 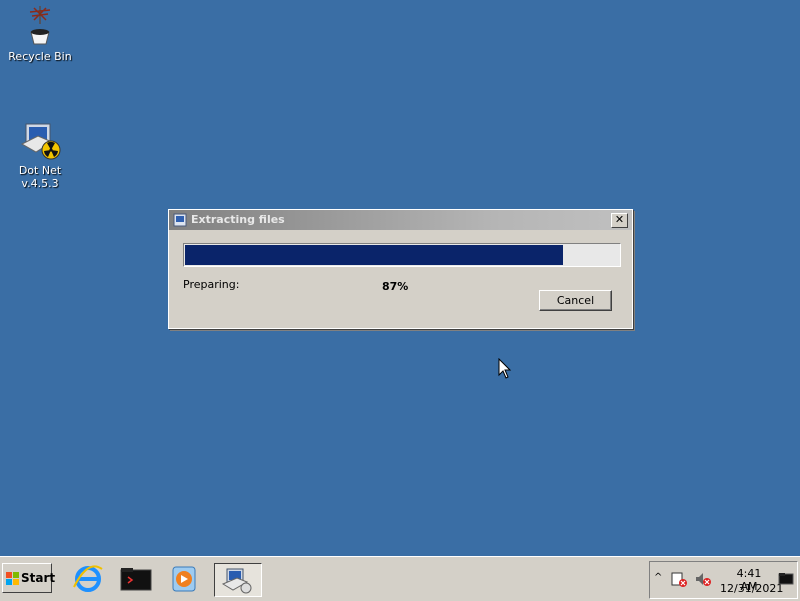 I want to click on taskbar-media-player, so click(x=184, y=579).